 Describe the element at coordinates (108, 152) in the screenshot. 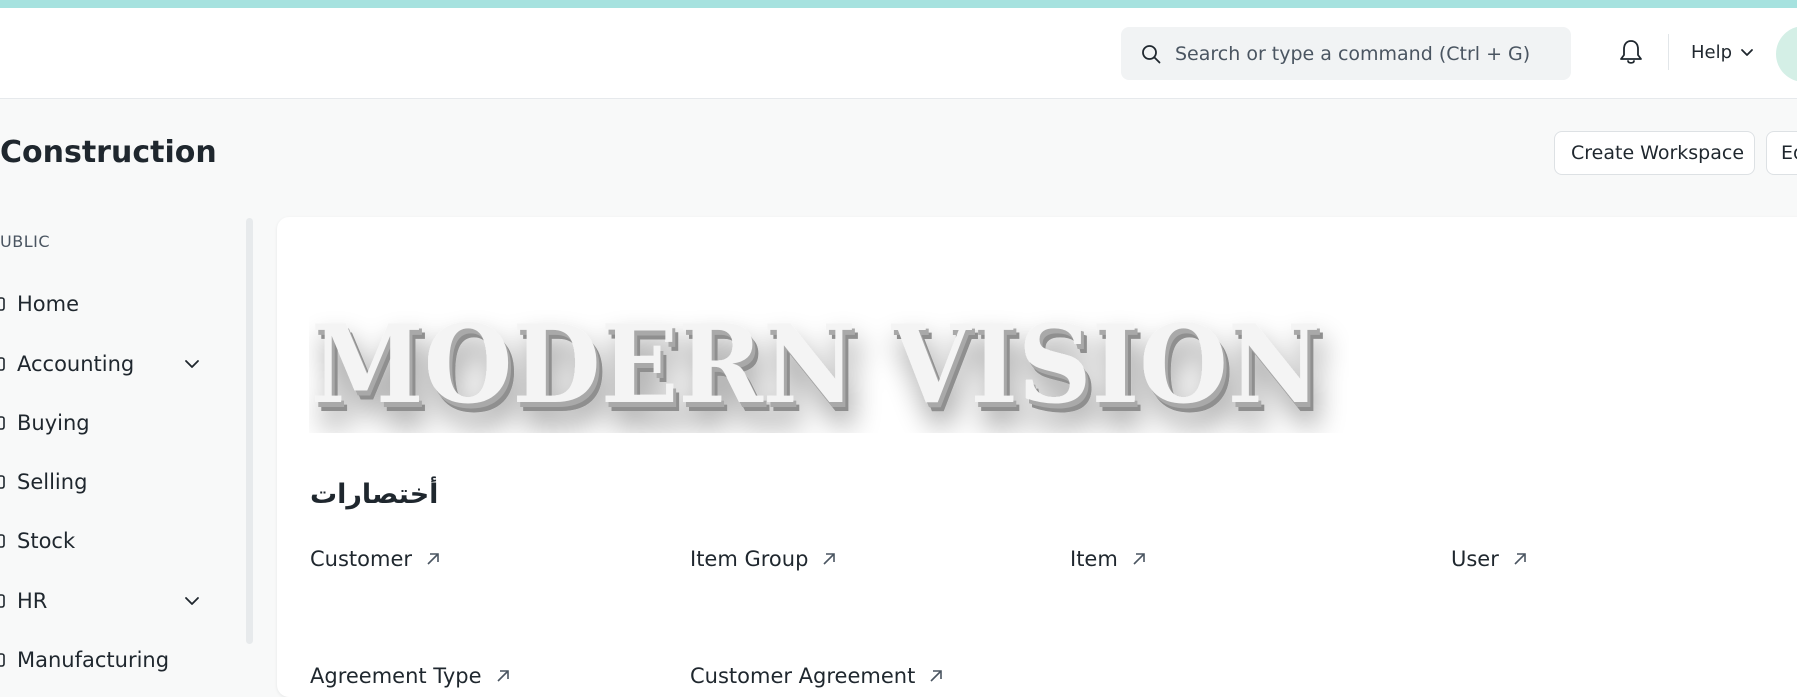

I see `page-title: Construction` at that location.